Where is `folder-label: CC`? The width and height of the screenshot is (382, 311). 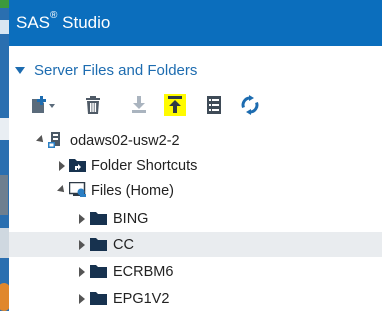
folder-label: CC is located at coordinates (123, 244).